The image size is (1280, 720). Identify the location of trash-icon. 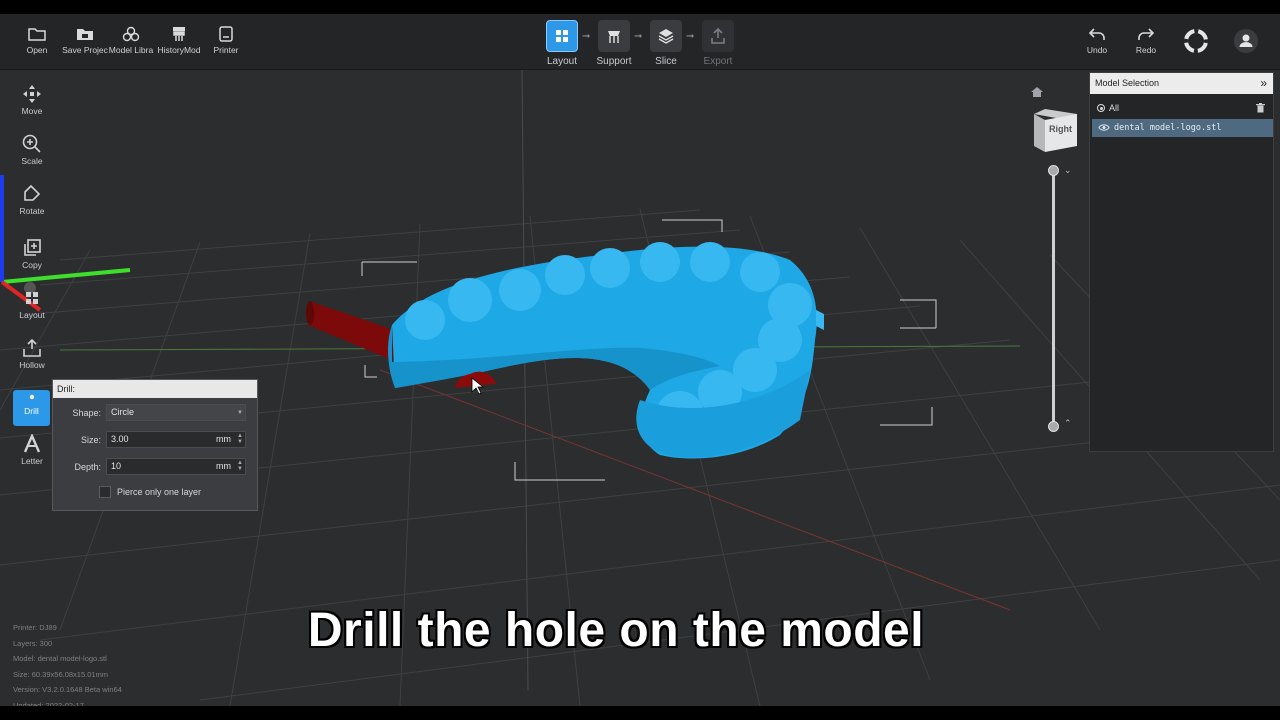
(1260, 108).